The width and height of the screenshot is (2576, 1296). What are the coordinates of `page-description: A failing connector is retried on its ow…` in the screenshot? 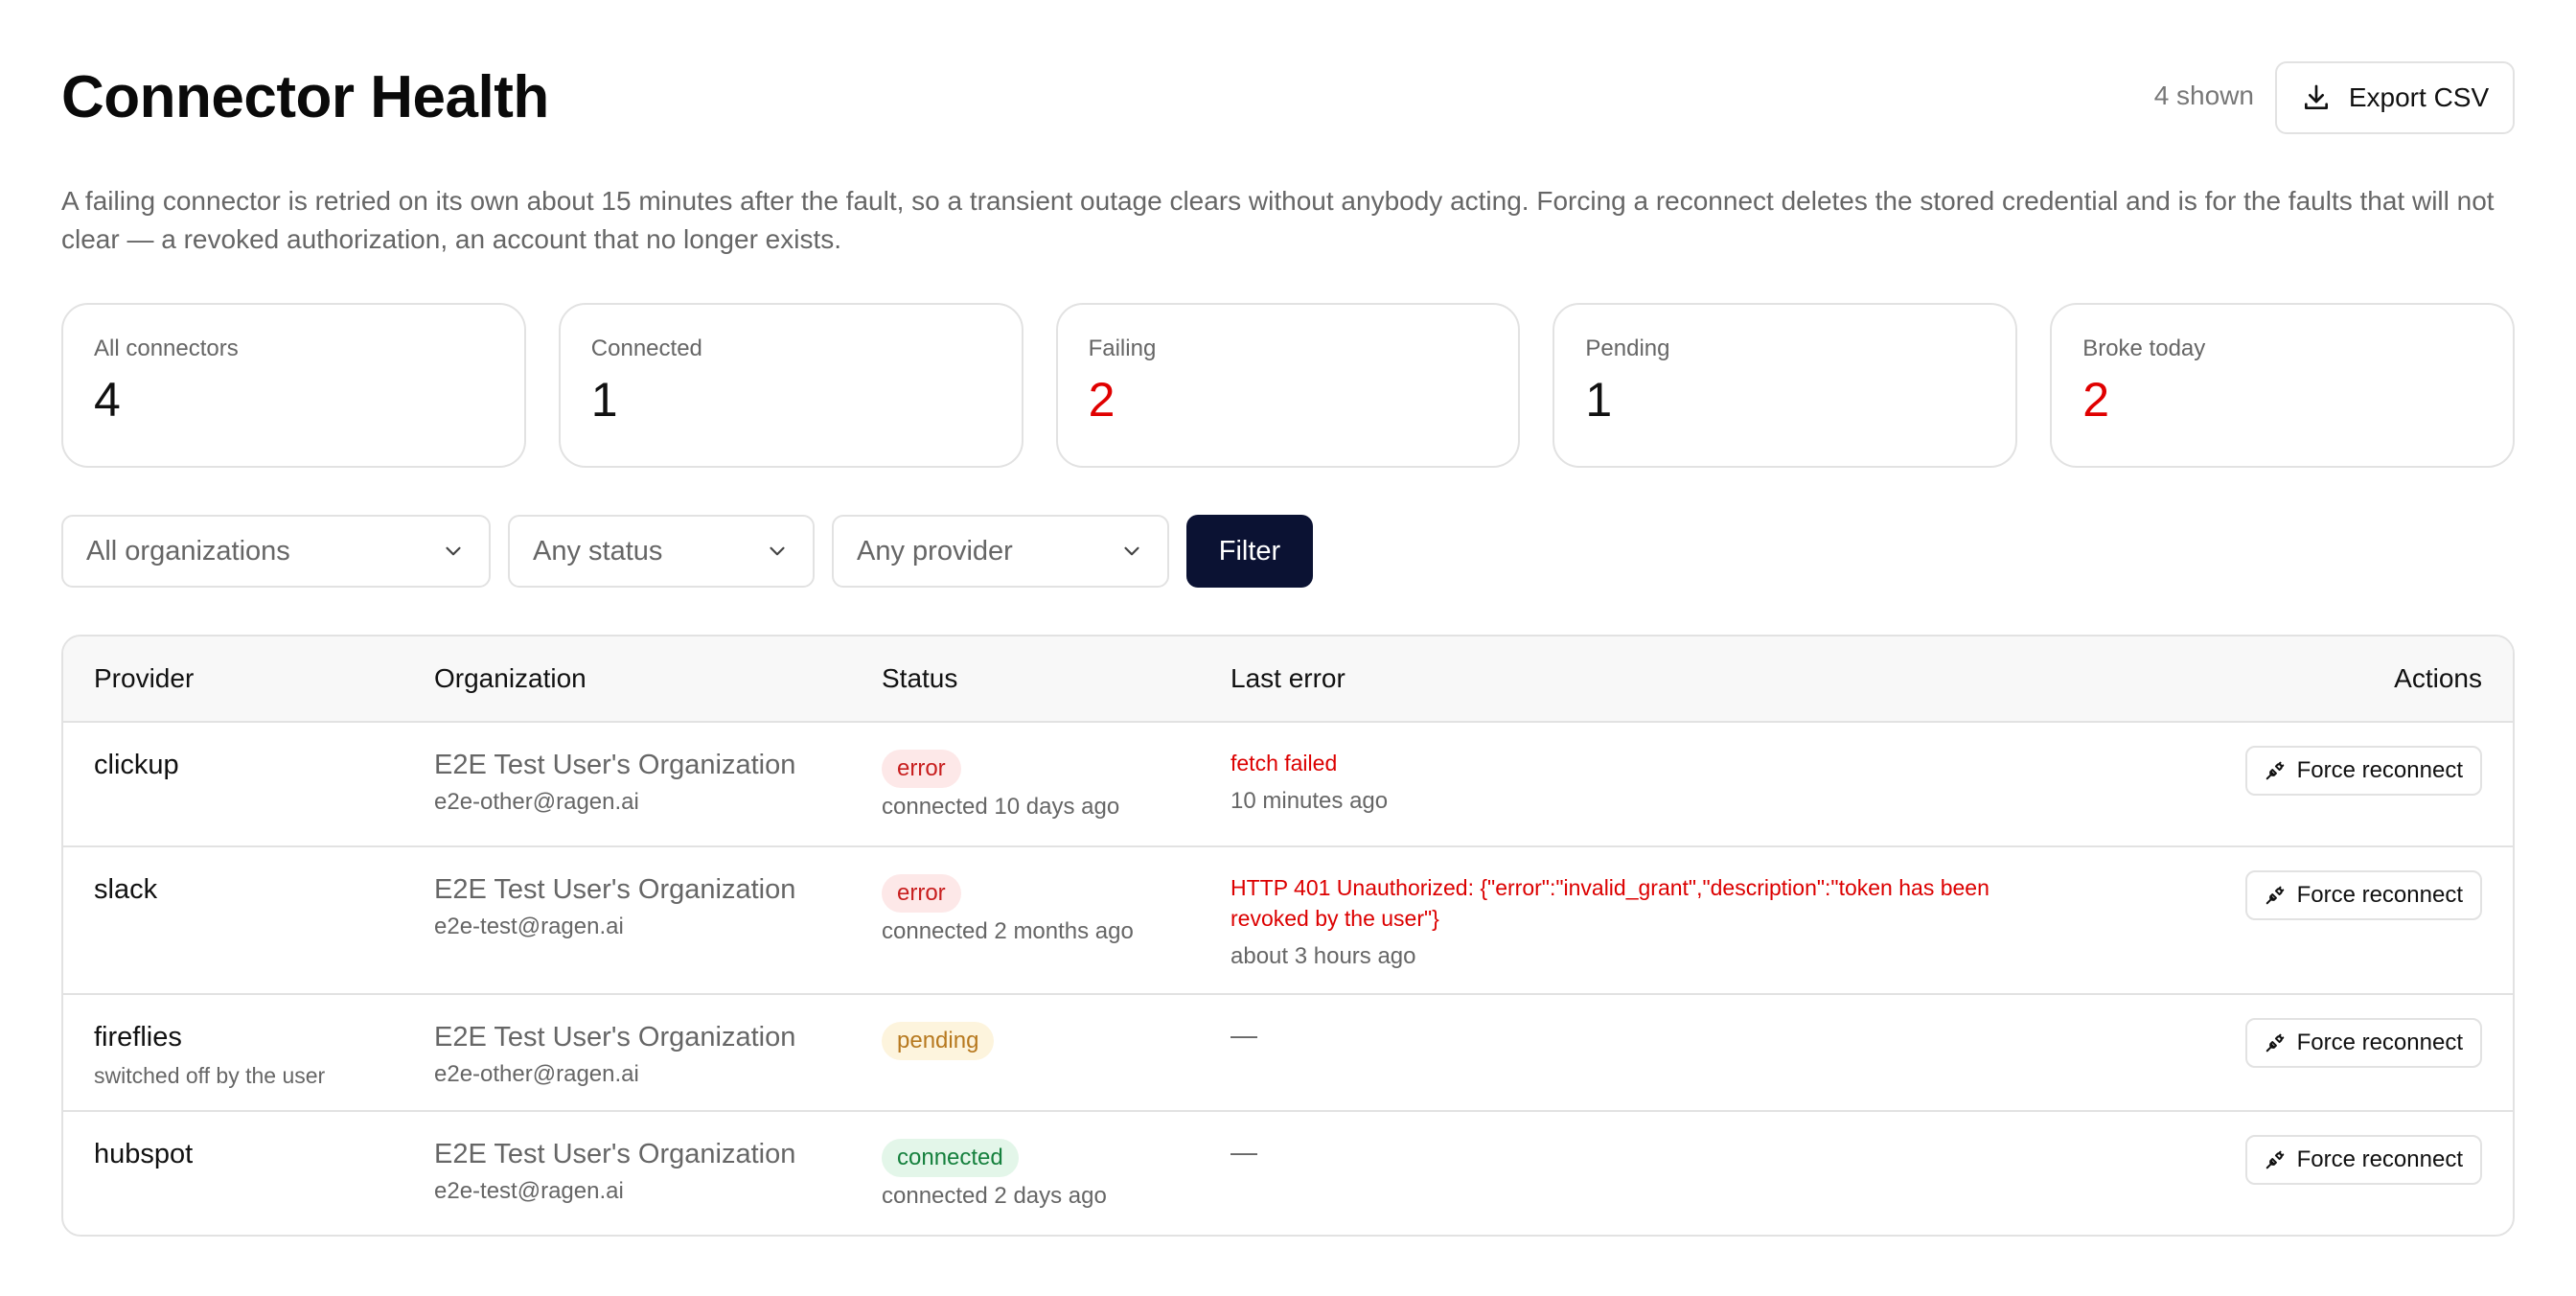 It's located at (1278, 220).